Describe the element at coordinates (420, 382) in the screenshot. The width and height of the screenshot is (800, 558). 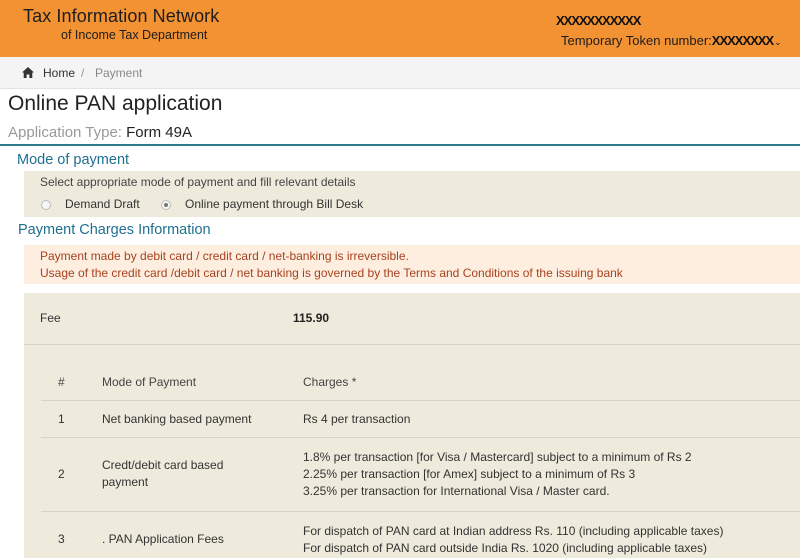
I see `table-header-row: # Mode of Payment Charges *` at that location.